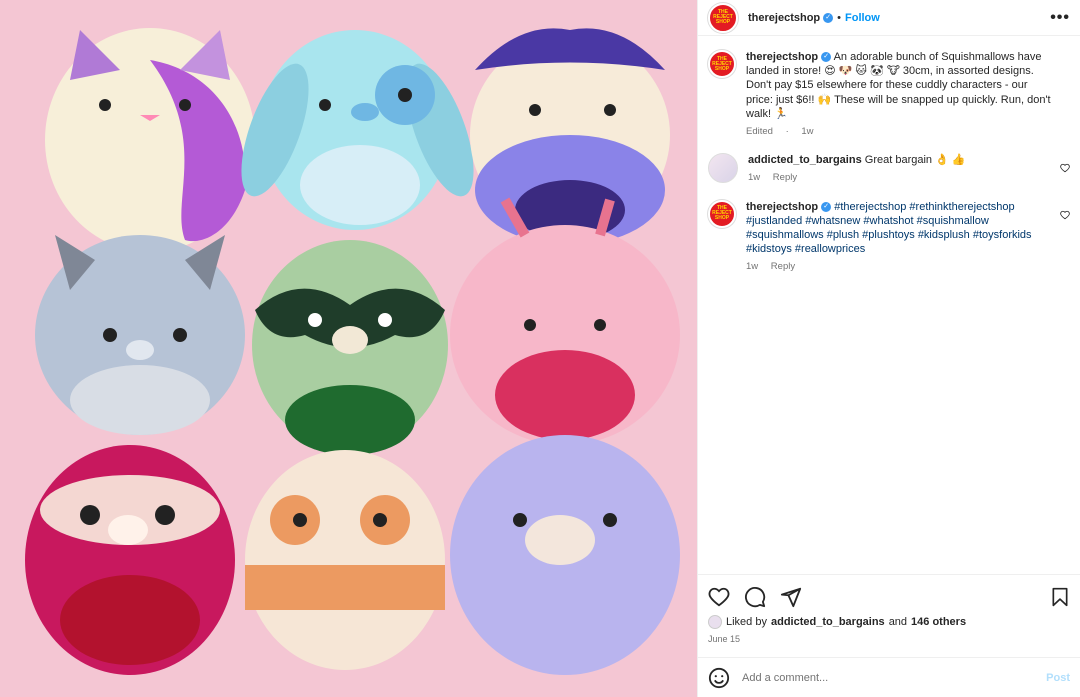 The image size is (1080, 697). Describe the element at coordinates (889, 639) in the screenshot. I see `post-date: June 15` at that location.